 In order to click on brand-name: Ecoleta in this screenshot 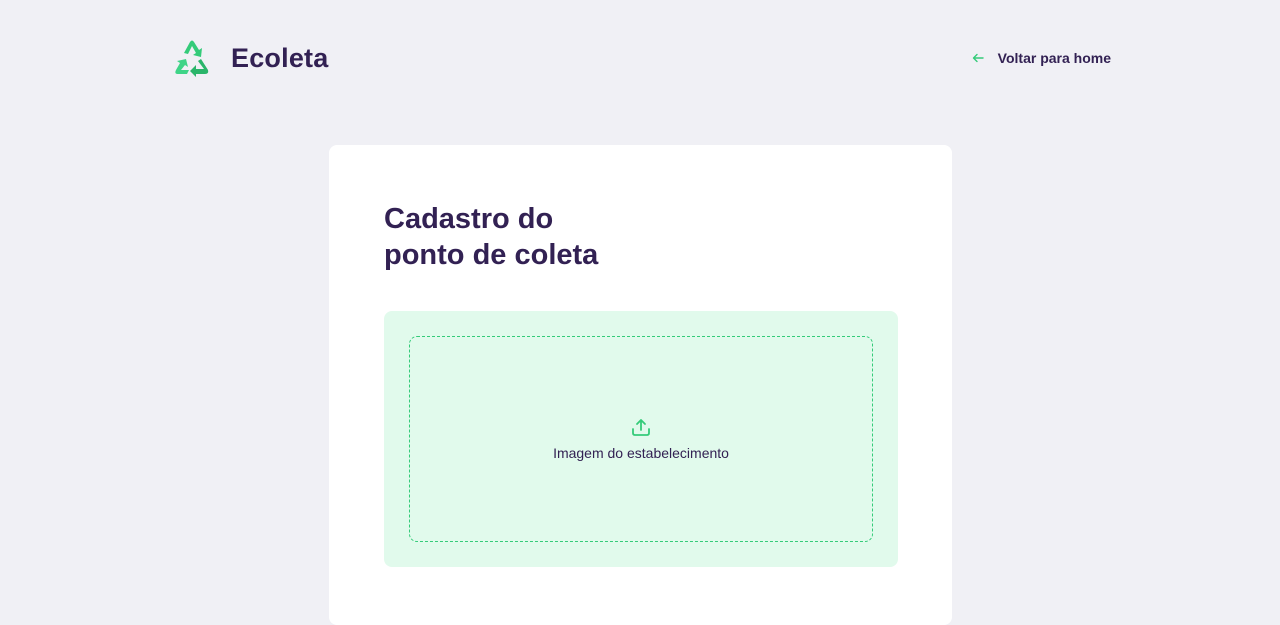, I will do `click(280, 57)`.